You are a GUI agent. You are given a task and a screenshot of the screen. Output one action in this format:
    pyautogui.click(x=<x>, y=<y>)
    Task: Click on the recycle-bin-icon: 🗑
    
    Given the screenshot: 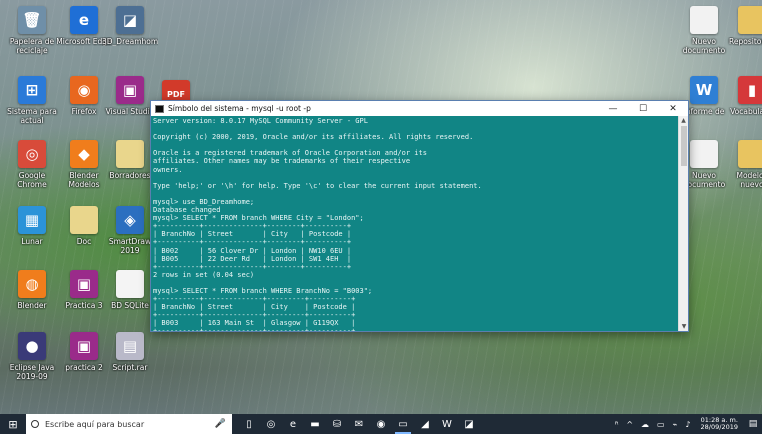 What is the action you would take?
    pyautogui.click(x=32, y=20)
    